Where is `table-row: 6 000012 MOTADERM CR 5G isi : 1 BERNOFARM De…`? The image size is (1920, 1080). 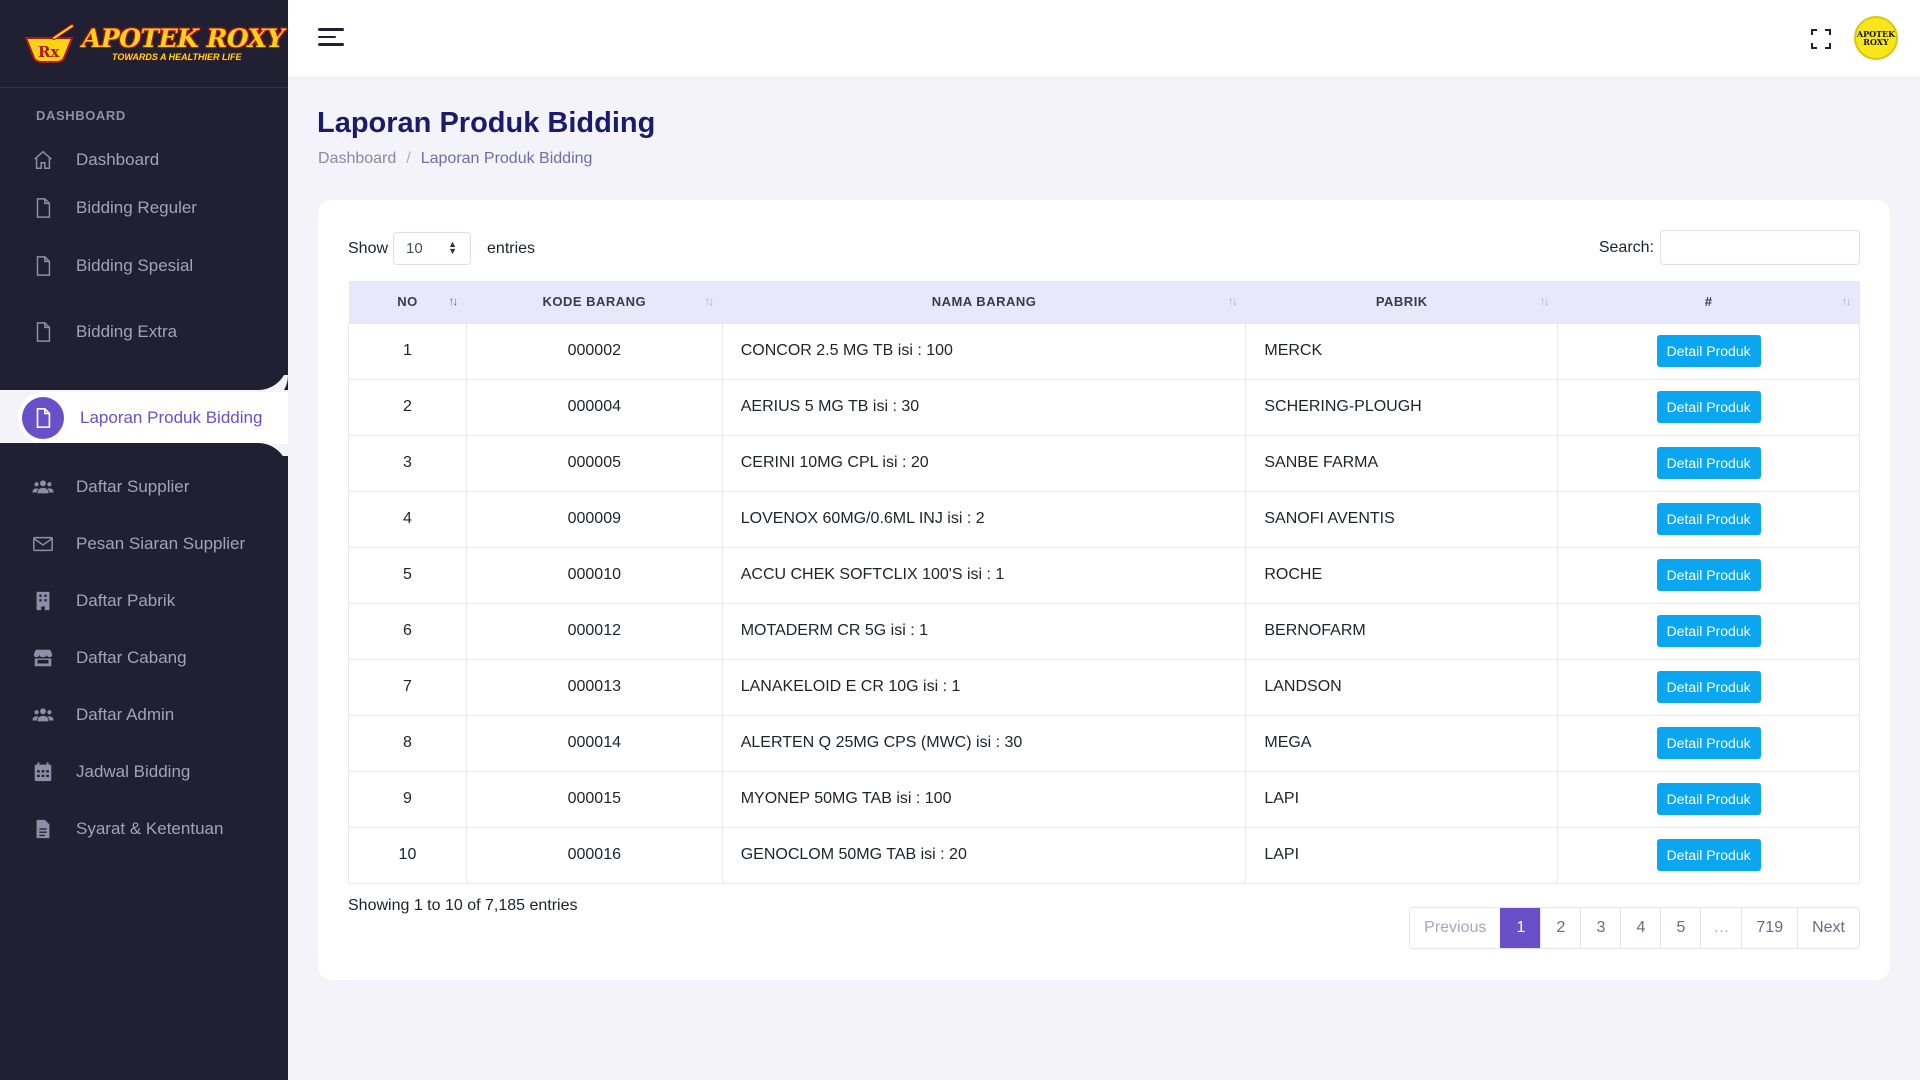 table-row: 6 000012 MOTADERM CR 5G isi : 1 BERNOFARM De… is located at coordinates (1104, 631).